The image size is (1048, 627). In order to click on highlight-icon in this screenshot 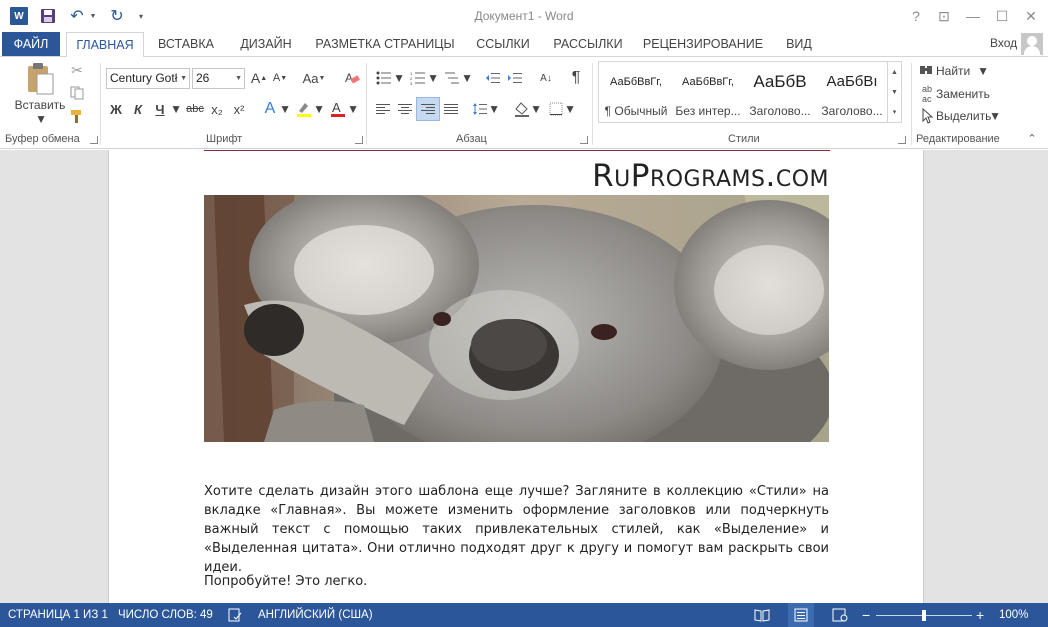, I will do `click(304, 109)`.